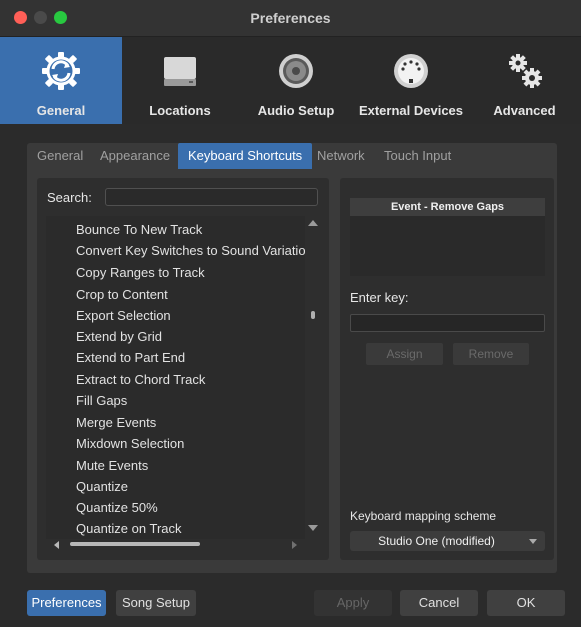 The height and width of the screenshot is (627, 581). I want to click on speaker-icon, so click(296, 71).